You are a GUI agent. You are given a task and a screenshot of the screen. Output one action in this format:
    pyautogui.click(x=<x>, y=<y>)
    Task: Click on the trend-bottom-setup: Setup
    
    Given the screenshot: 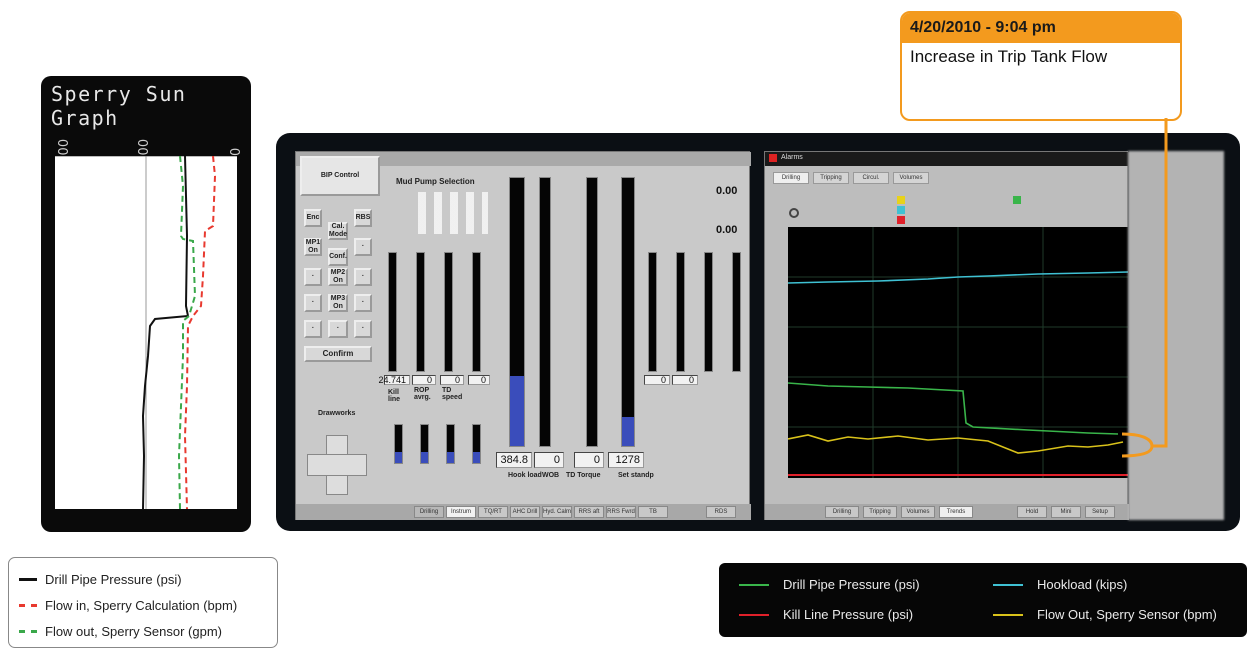 What is the action you would take?
    pyautogui.click(x=1100, y=512)
    